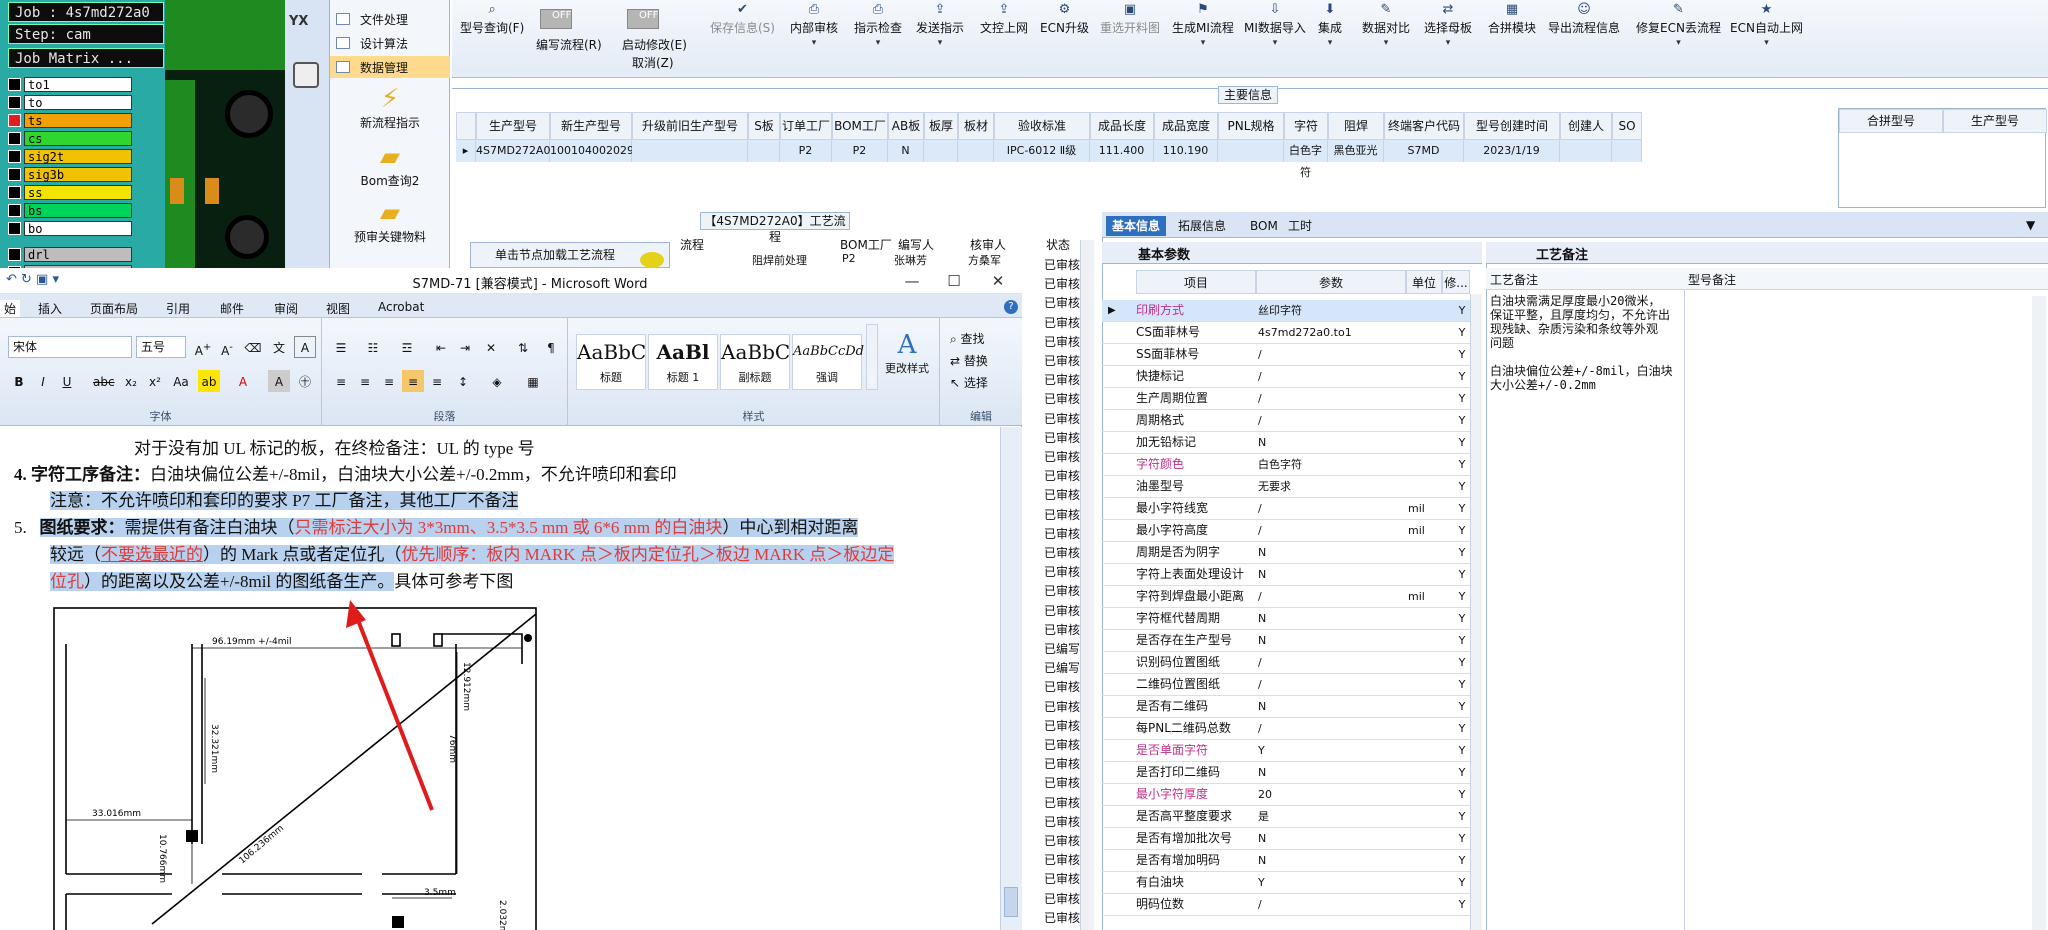  What do you see at coordinates (1064, 39) in the screenshot?
I see `toolbar-button: ⚙ ECN升级` at bounding box center [1064, 39].